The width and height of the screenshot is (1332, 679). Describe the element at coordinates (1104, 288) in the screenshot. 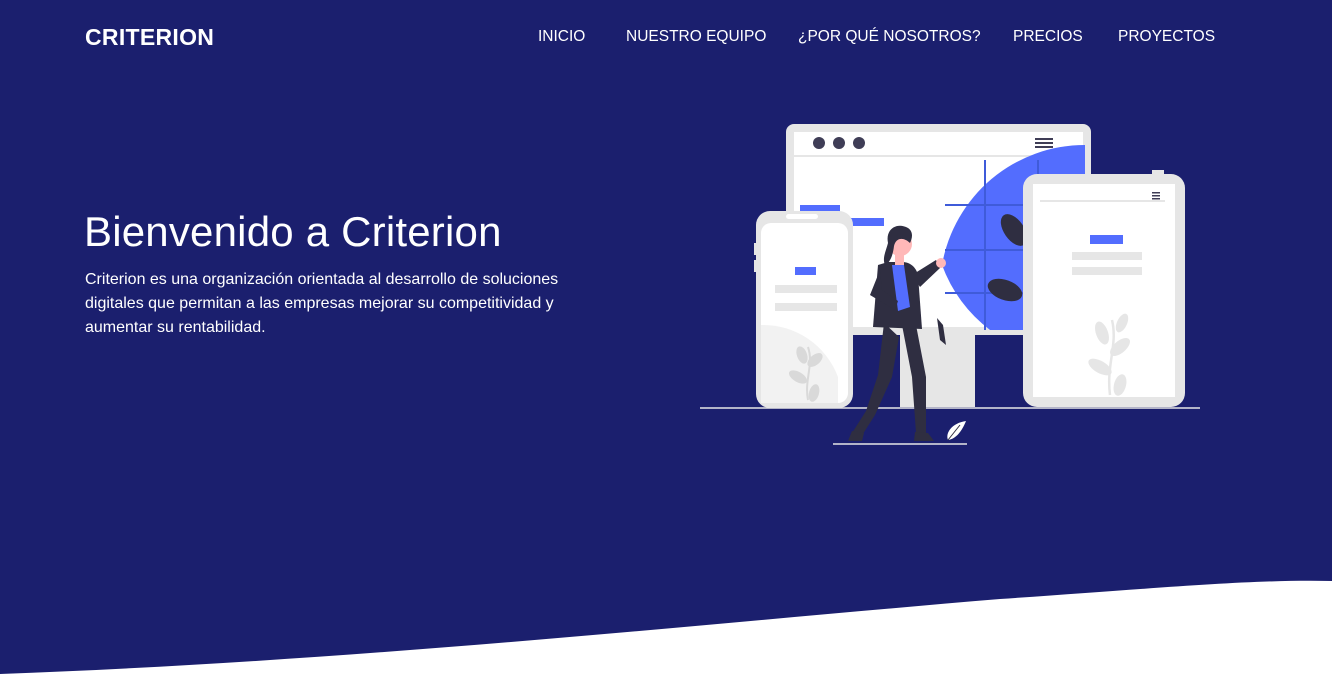

I see `tablet-graphic` at that location.